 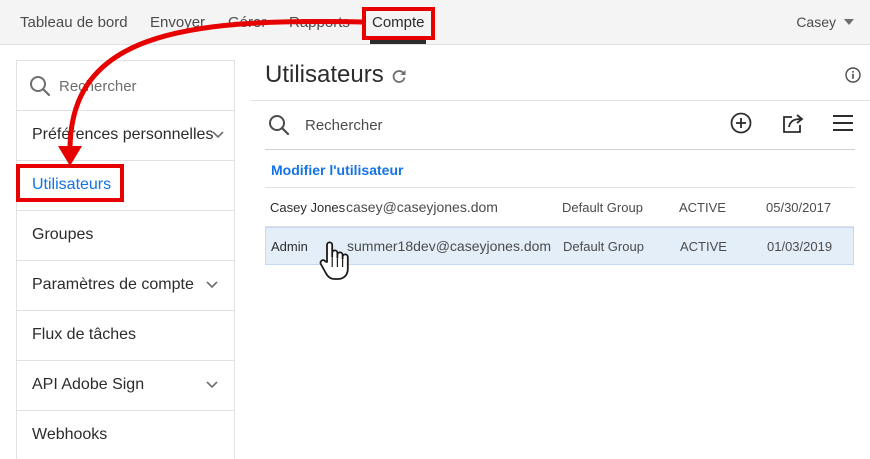 I want to click on annotation-box-account, so click(x=398, y=23).